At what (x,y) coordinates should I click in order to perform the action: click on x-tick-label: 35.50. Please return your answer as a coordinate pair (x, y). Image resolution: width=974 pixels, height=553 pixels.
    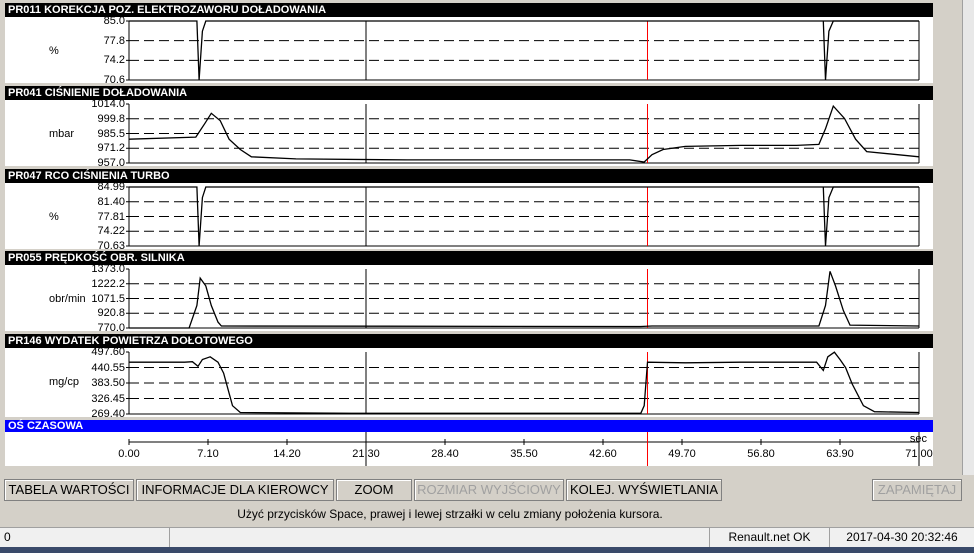
    Looking at the image, I should click on (524, 454).